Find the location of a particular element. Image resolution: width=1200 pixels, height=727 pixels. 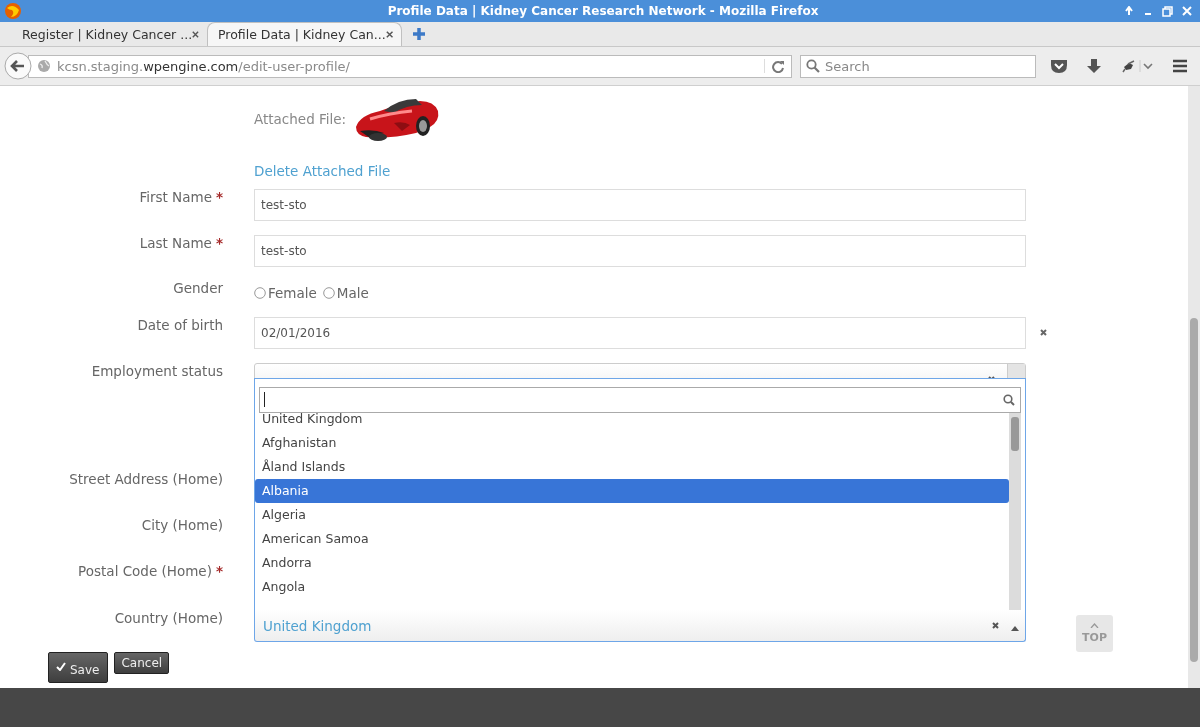

globe-icon is located at coordinates (44, 66).